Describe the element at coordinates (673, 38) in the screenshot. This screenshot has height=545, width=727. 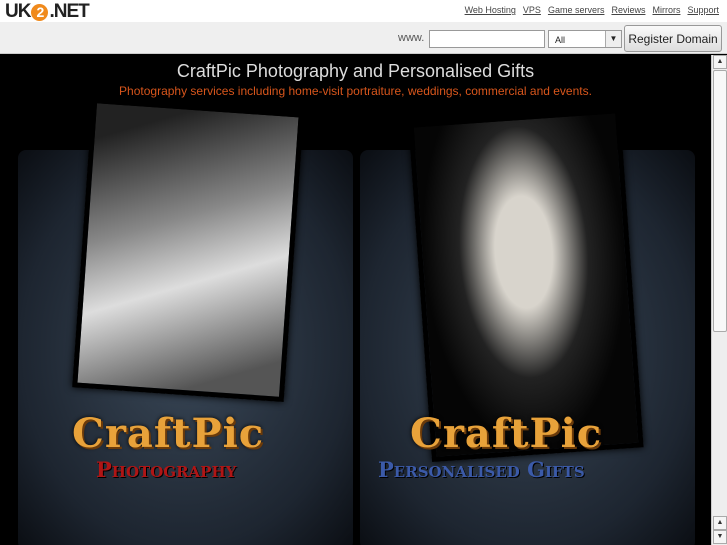
I see `register-domain-button: Register Domain` at that location.